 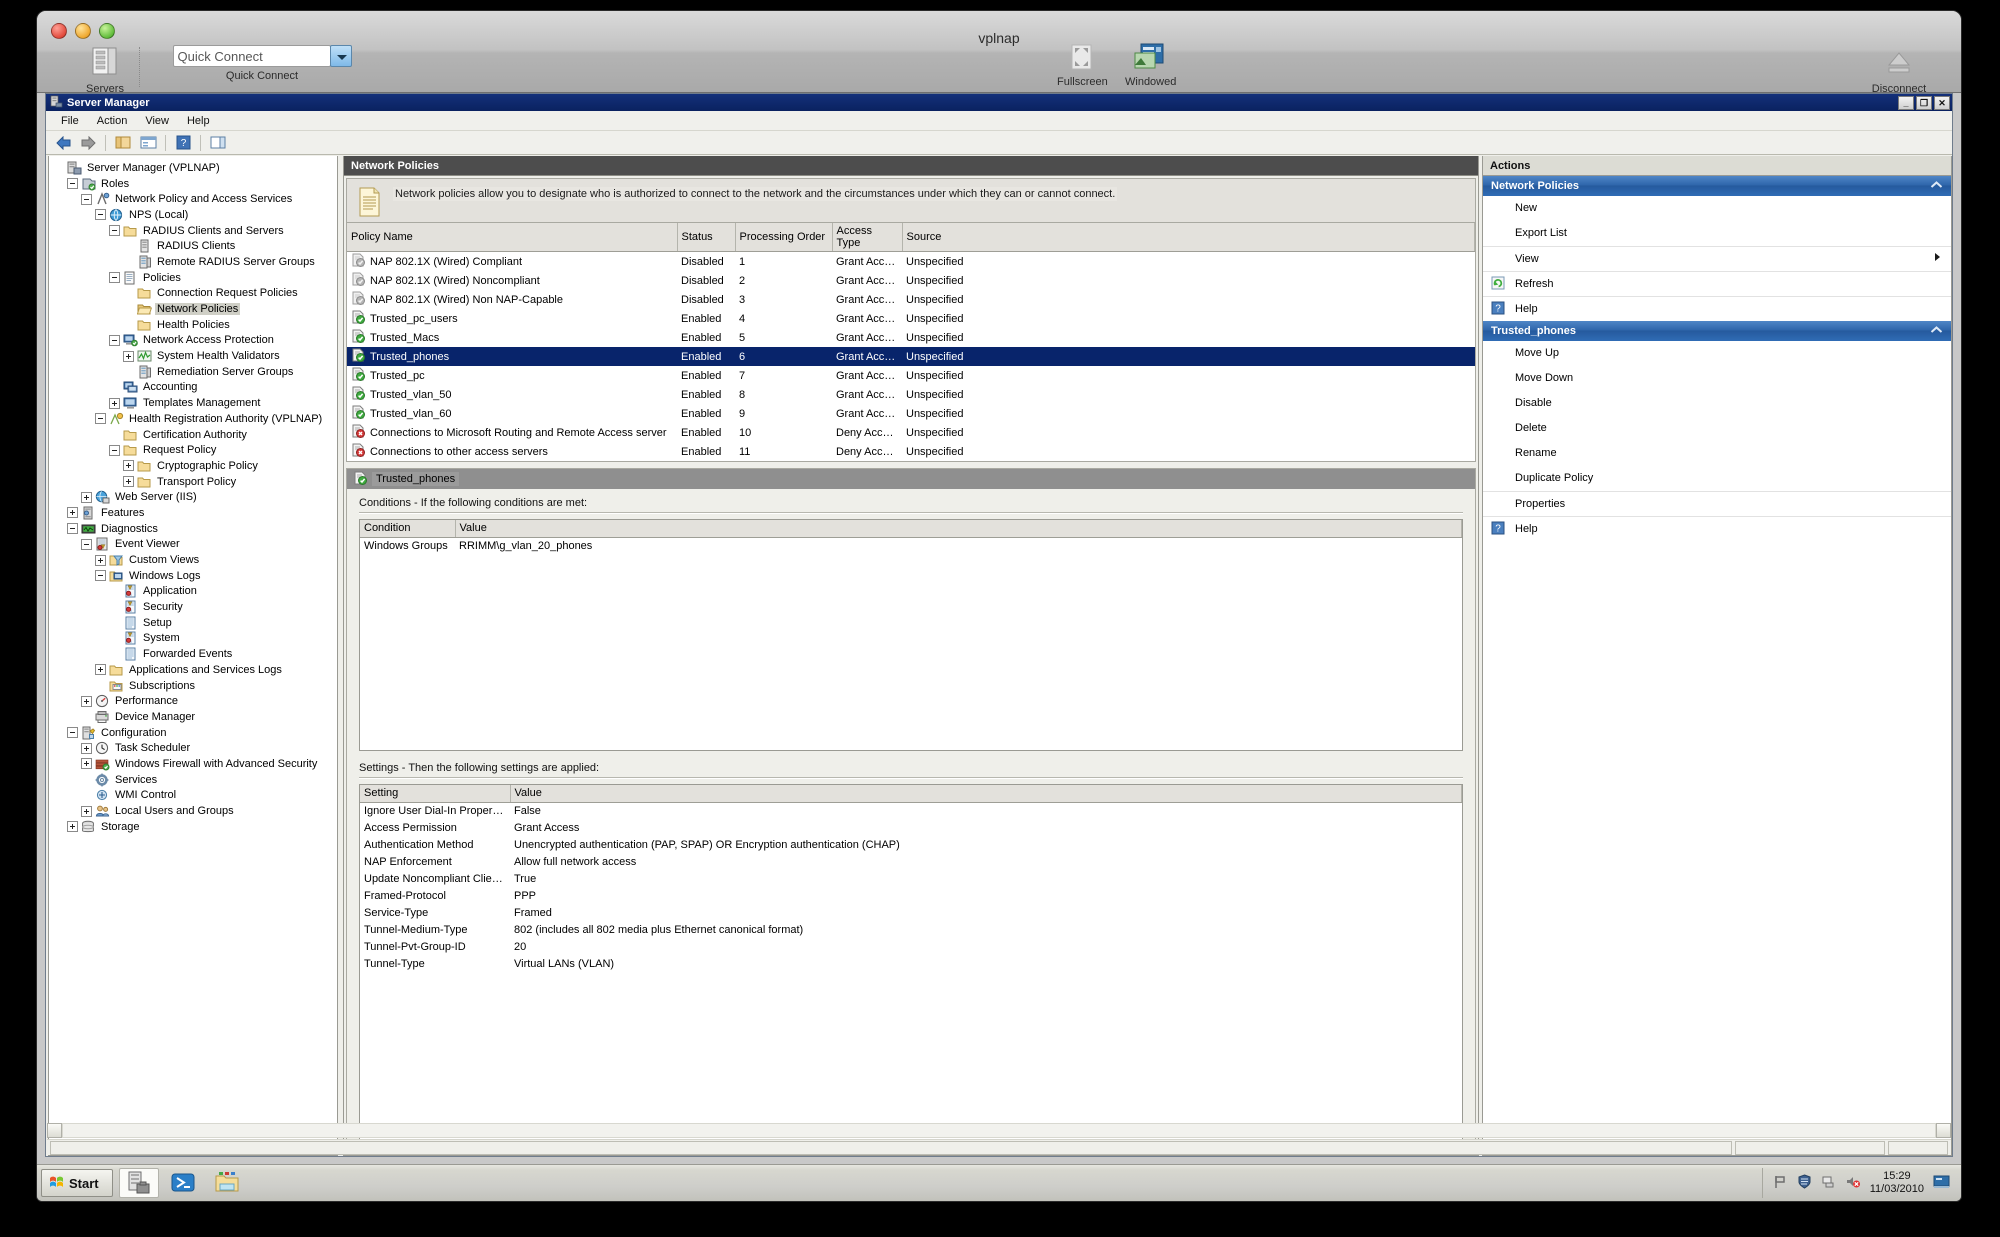 I want to click on tree-item-remediation-server-groups: Remediation Server Groups, so click(x=195, y=372).